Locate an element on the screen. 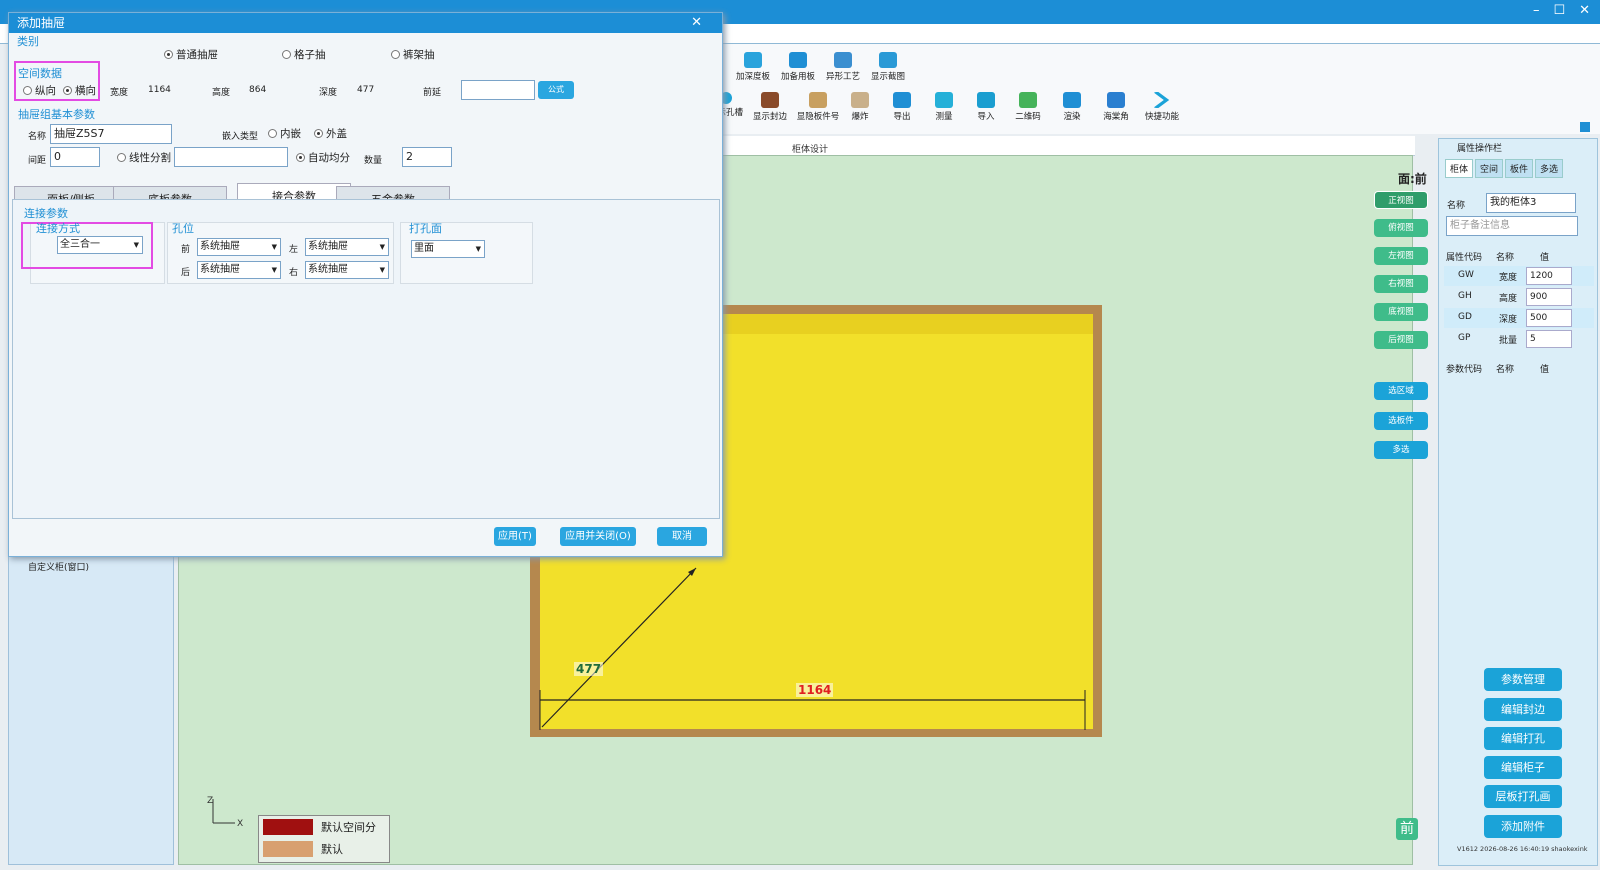  toolbar-quick: 快捷功能 is located at coordinates (1162, 107).